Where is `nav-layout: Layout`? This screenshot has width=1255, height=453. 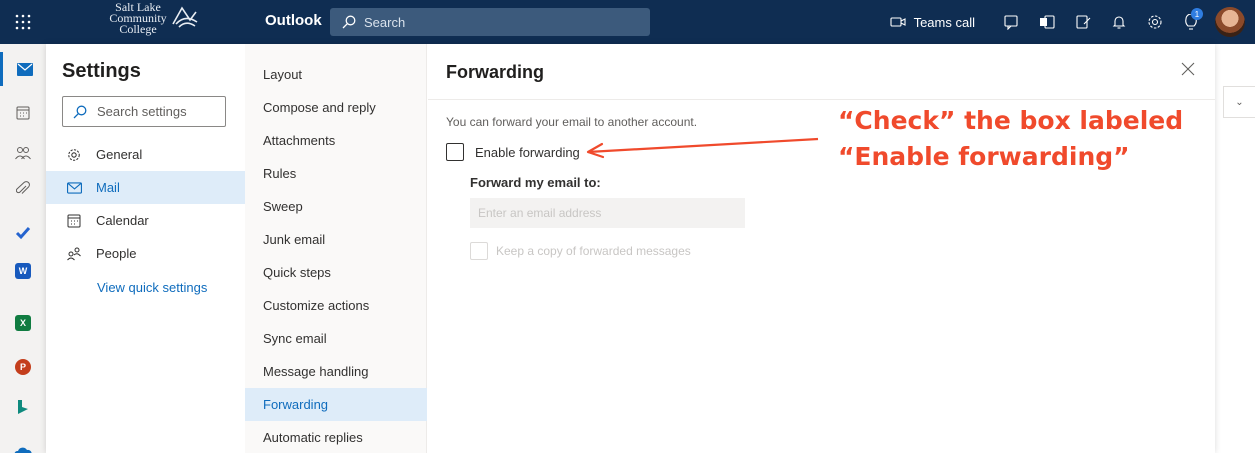 nav-layout: Layout is located at coordinates (336, 74).